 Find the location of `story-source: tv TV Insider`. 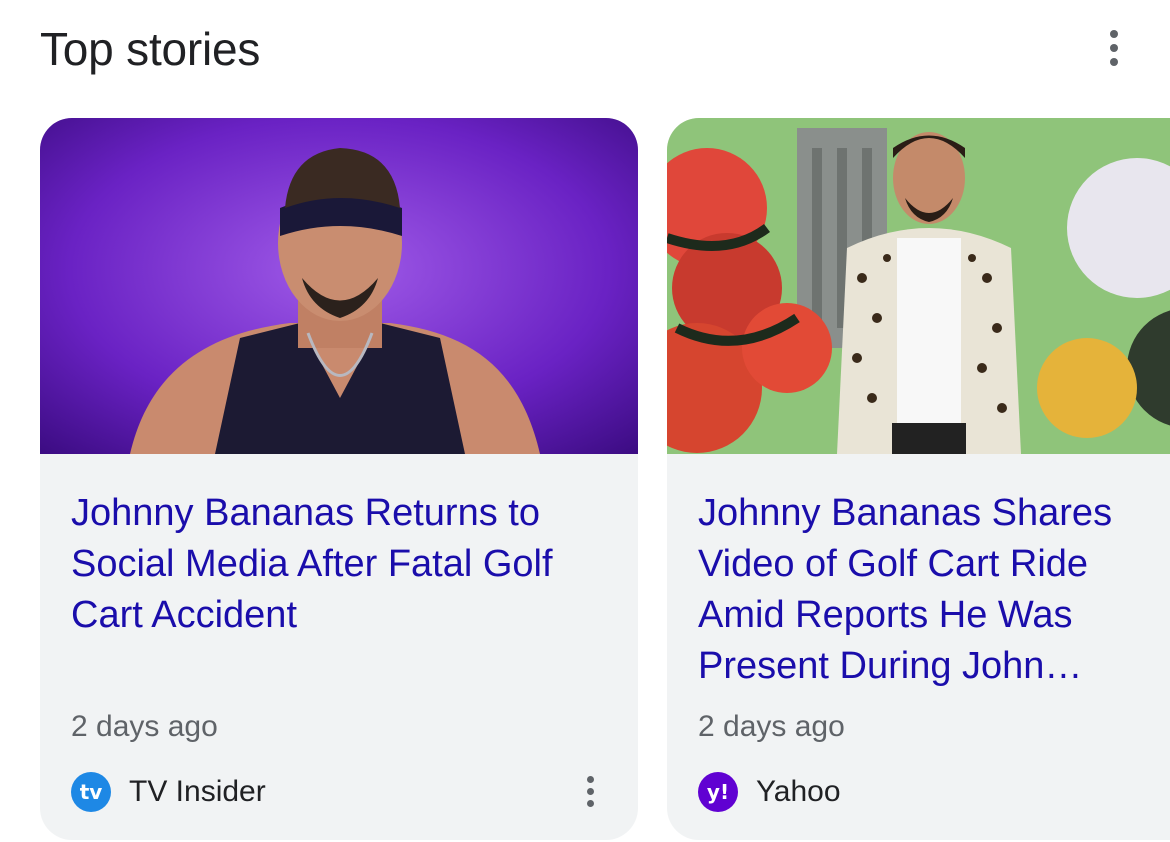

story-source: tv TV Insider is located at coordinates (168, 792).